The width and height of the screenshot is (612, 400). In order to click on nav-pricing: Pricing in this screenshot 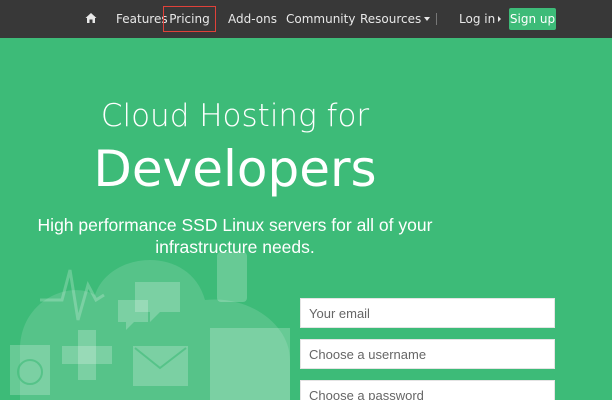, I will do `click(189, 19)`.